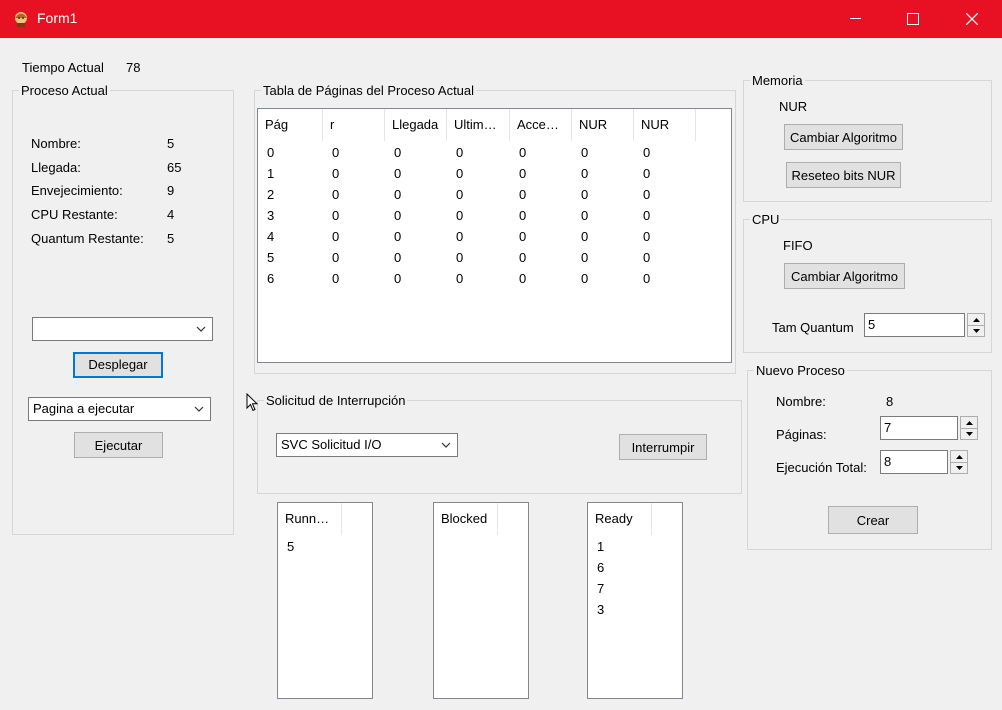 Image resolution: width=1002 pixels, height=710 pixels. What do you see at coordinates (354, 125) in the screenshot?
I see `column-header: r` at bounding box center [354, 125].